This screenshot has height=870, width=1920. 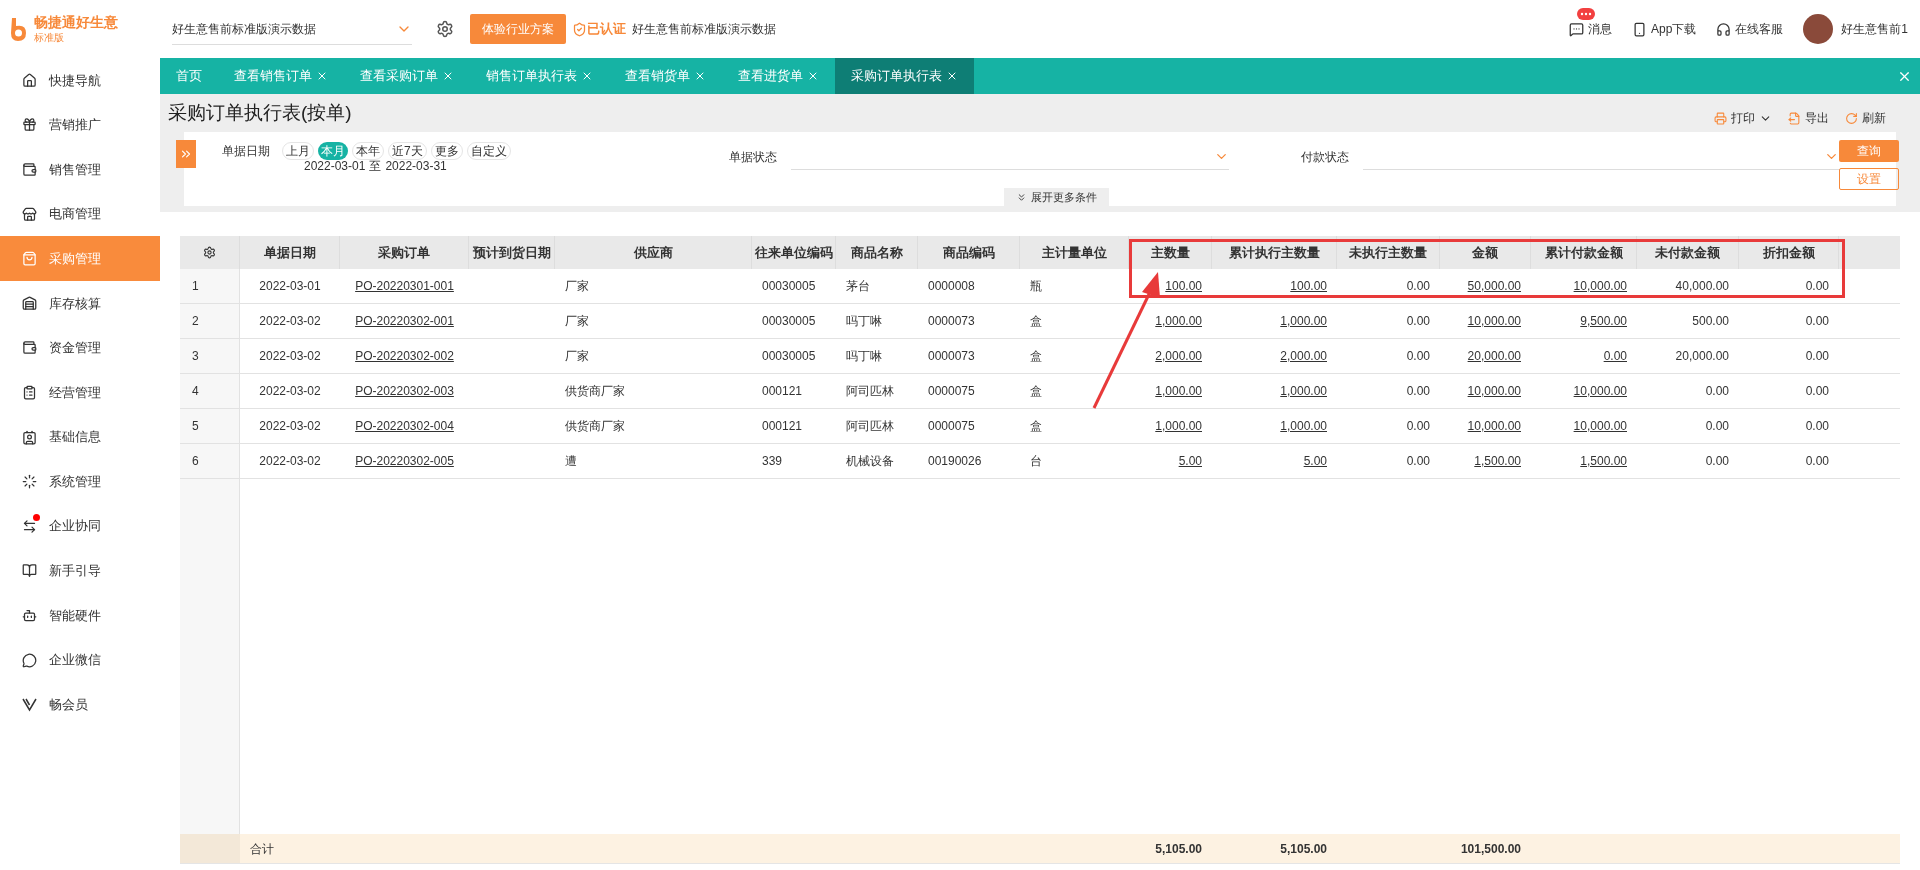 What do you see at coordinates (1584, 252) in the screenshot?
I see `column-header: 累计付款金额` at bounding box center [1584, 252].